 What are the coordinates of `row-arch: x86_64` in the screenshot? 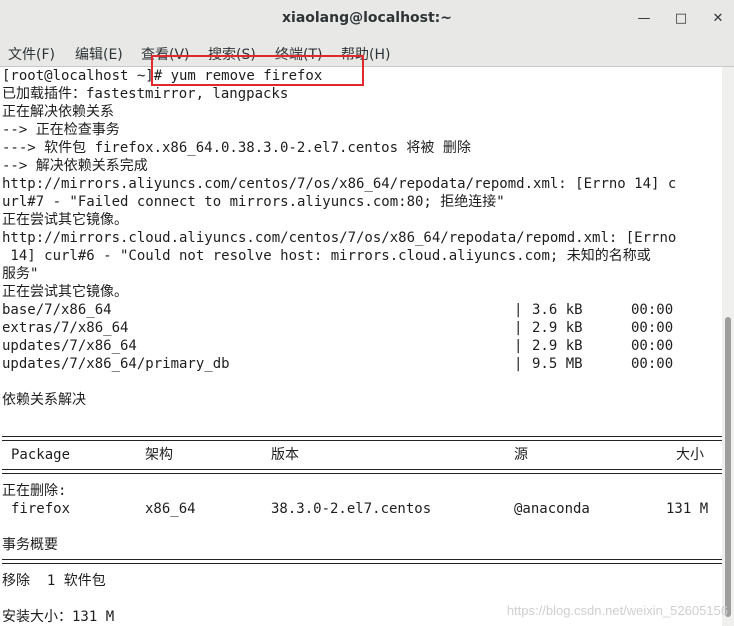 It's located at (170, 509).